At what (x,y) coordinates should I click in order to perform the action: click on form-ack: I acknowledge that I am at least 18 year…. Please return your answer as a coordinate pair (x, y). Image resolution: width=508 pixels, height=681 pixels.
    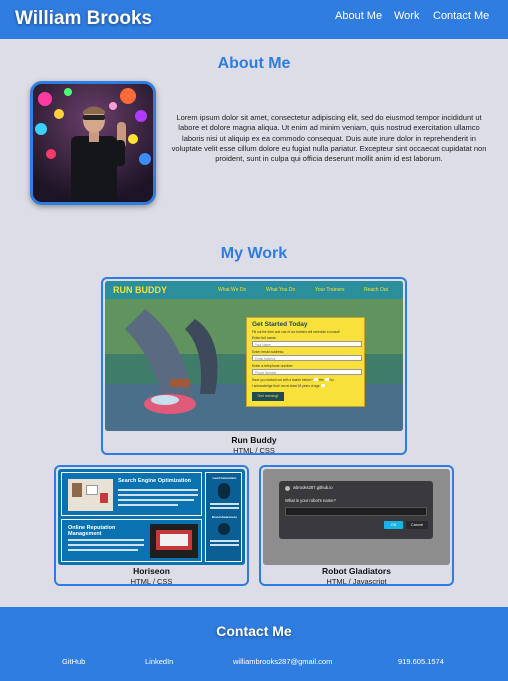
    Looking at the image, I should click on (288, 386).